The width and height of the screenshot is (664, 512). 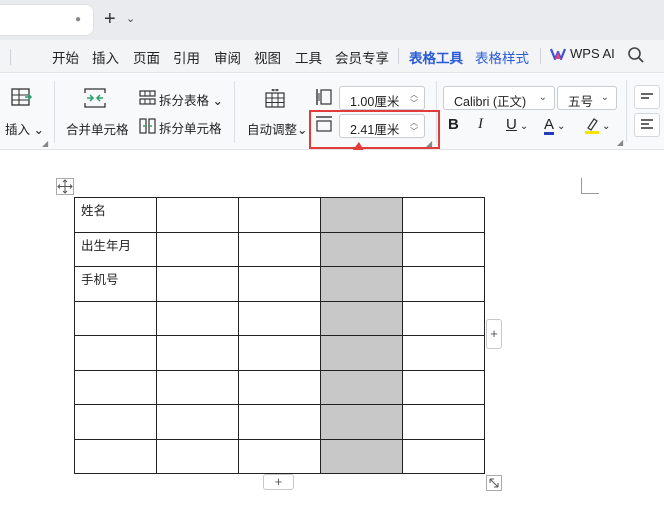 I want to click on split-cells-icon, so click(x=147, y=126).